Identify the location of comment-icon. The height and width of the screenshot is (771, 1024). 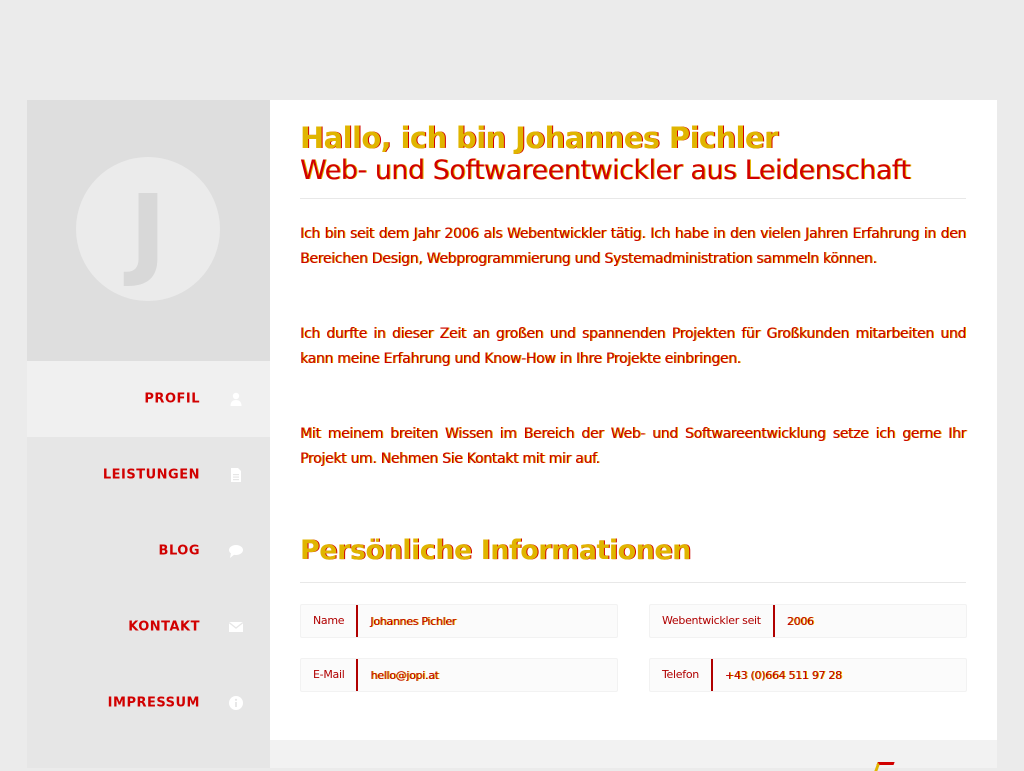
(236, 551).